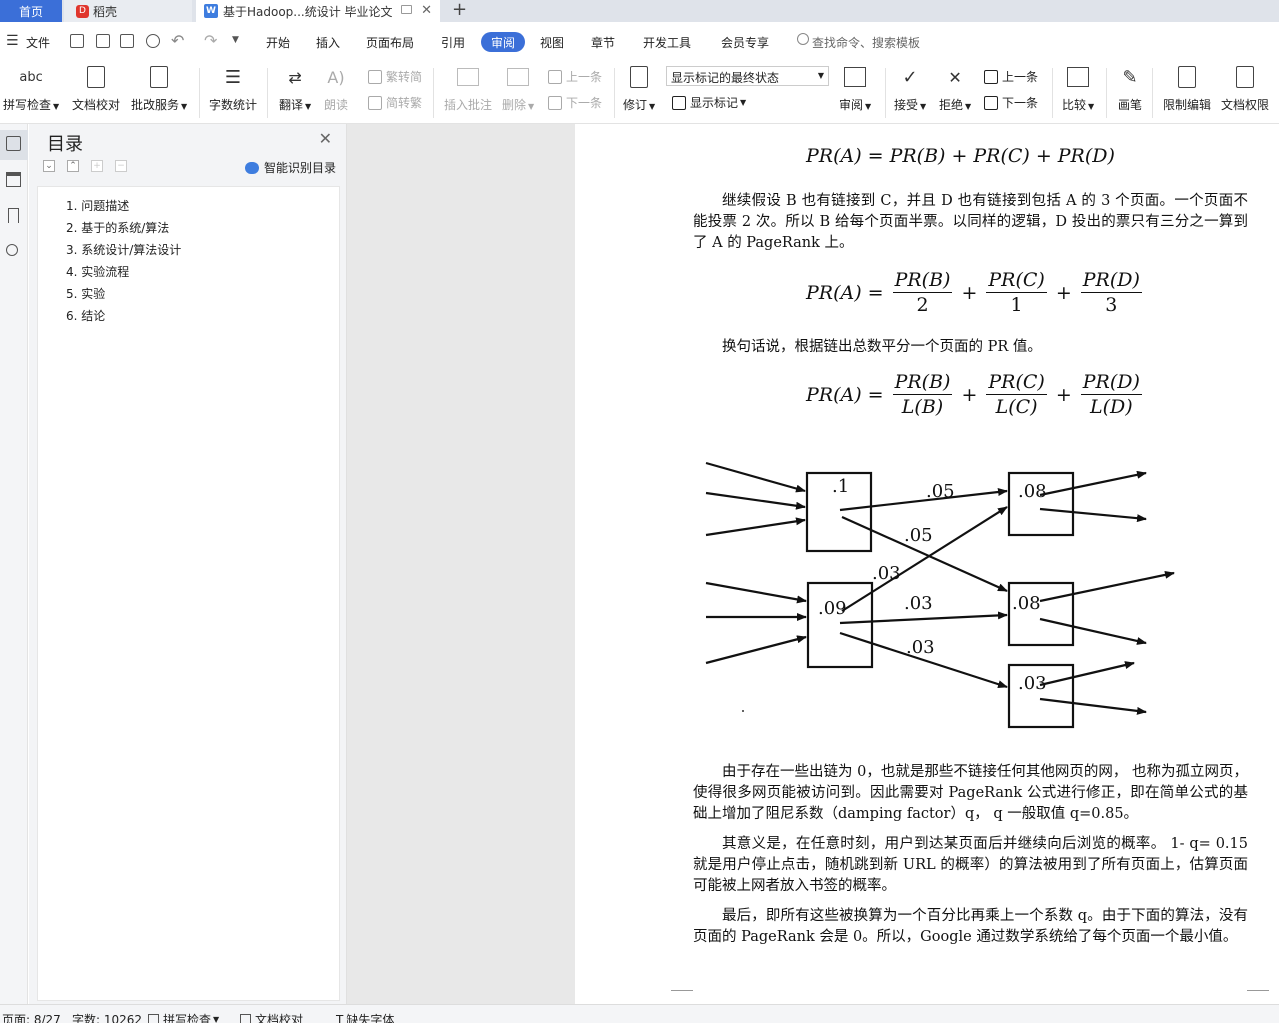  I want to click on add-heading-icon: +, so click(97, 166).